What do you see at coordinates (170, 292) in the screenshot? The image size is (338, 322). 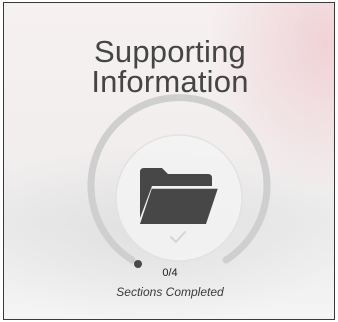 I see `sections-caption: Sections Completed` at bounding box center [170, 292].